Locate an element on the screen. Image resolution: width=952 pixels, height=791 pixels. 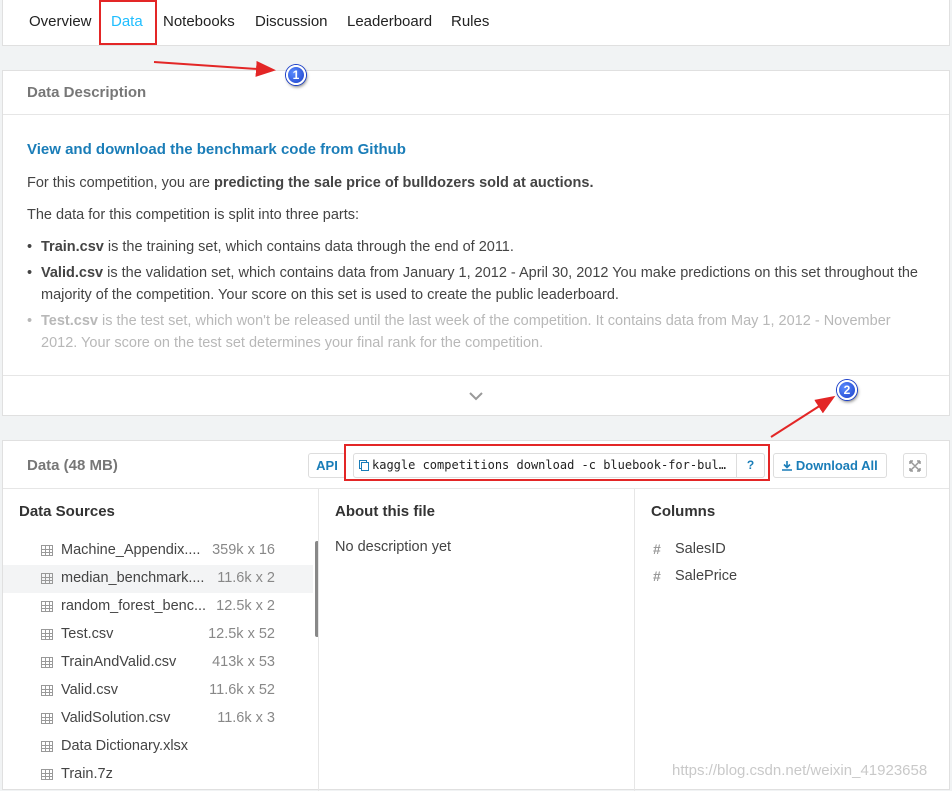
file-item: Machine_Appendix.... 359k x 16 is located at coordinates (158, 551).